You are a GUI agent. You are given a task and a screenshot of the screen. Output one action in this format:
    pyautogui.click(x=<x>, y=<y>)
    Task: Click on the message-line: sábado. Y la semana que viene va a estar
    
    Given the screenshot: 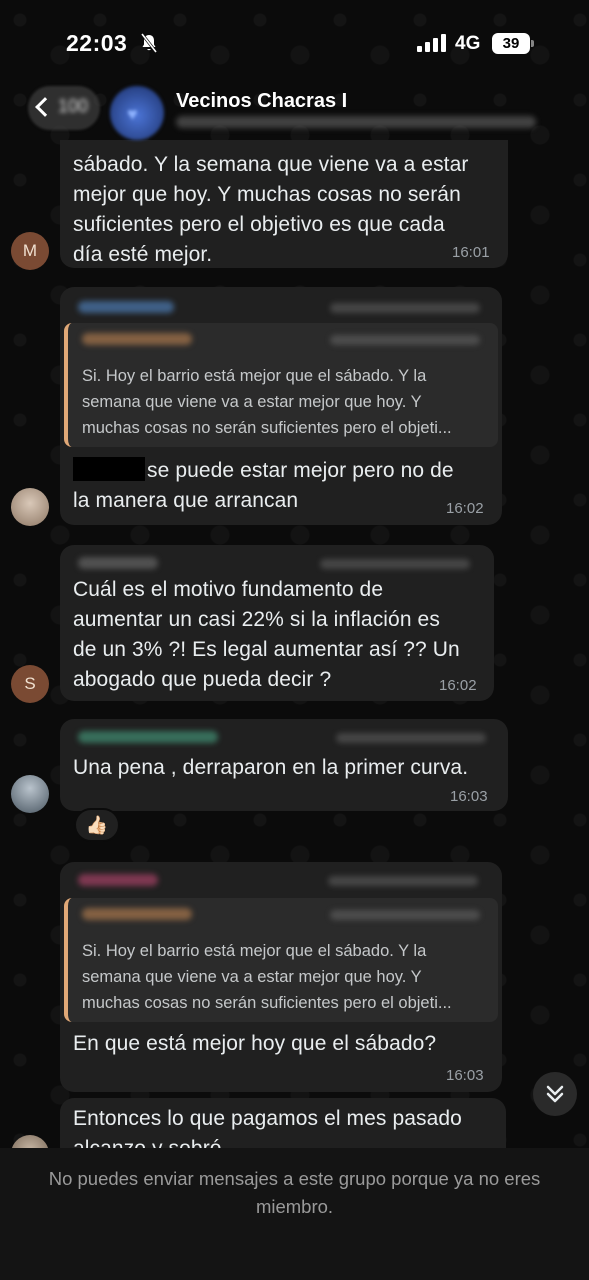 What is the action you would take?
    pyautogui.click(x=271, y=164)
    